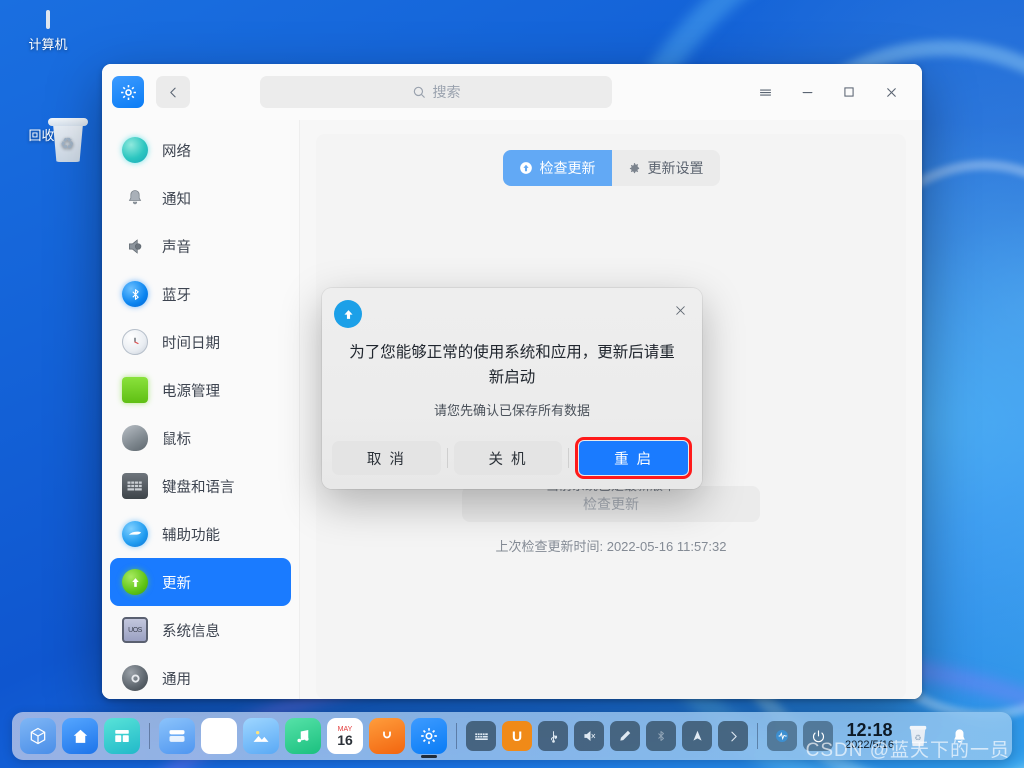  I want to click on sidebar-item-power: 电源管理, so click(200, 390).